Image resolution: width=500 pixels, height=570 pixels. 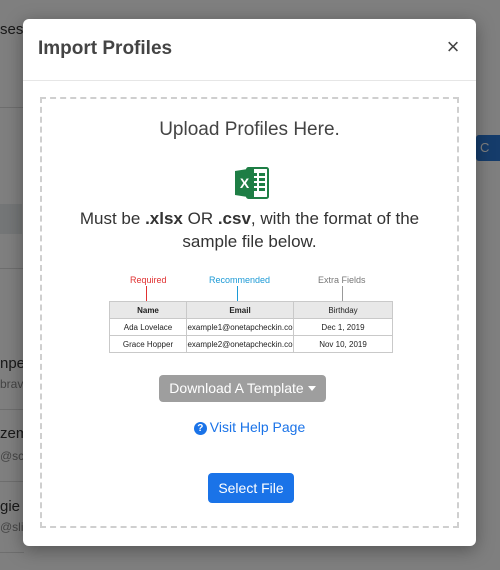 I want to click on close-icon: ×, so click(x=453, y=47).